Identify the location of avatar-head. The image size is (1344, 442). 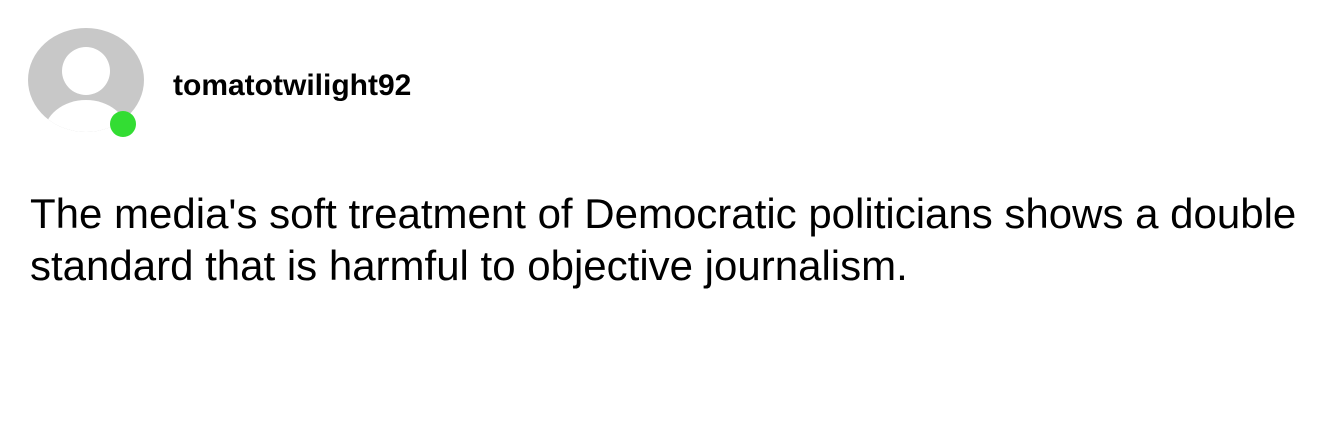
(86, 71).